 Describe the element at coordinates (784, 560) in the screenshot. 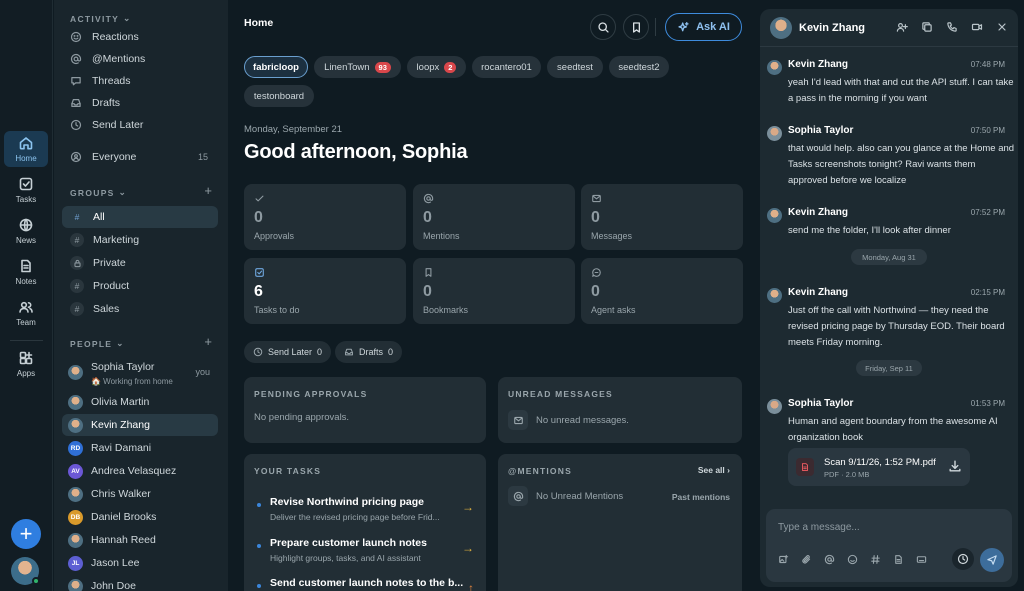

I see `image-add-icon` at that location.